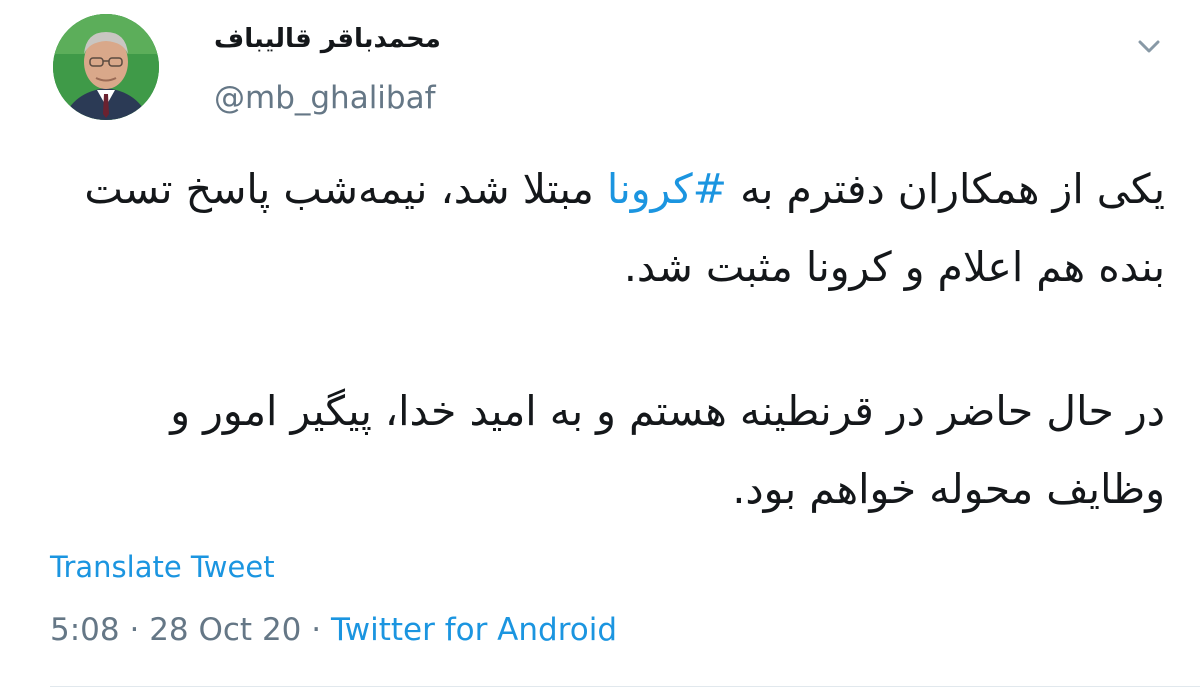 The width and height of the screenshot is (1200, 691). Describe the element at coordinates (162, 567) in the screenshot. I see `translate-tweet-link: Translate Tweet` at that location.